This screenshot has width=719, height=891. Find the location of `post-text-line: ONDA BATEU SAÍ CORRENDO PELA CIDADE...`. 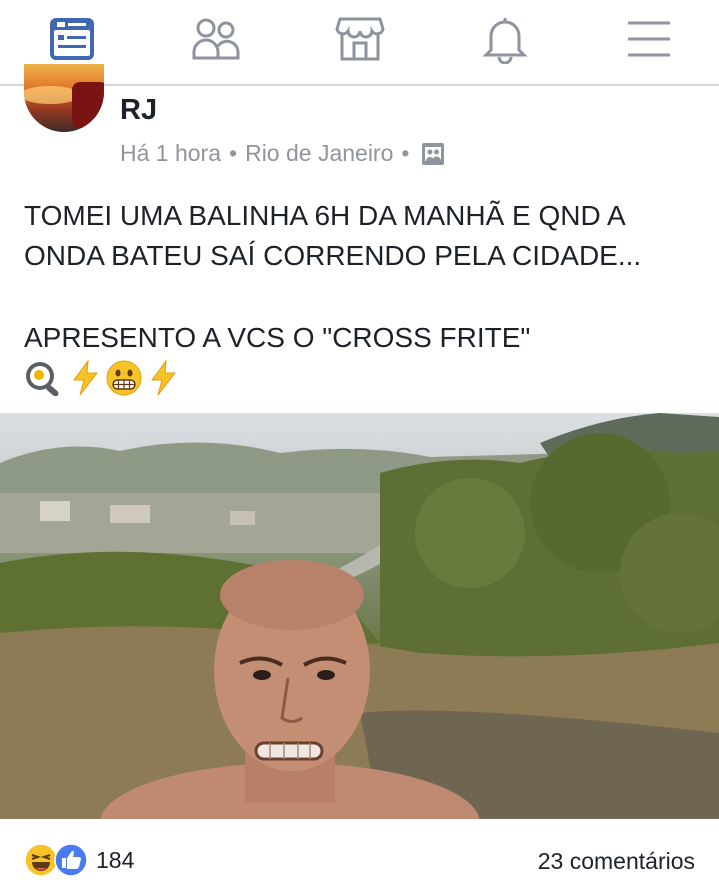

post-text-line: ONDA BATEU SAÍ CORRENDO PELA CIDADE... is located at coordinates (333, 255).